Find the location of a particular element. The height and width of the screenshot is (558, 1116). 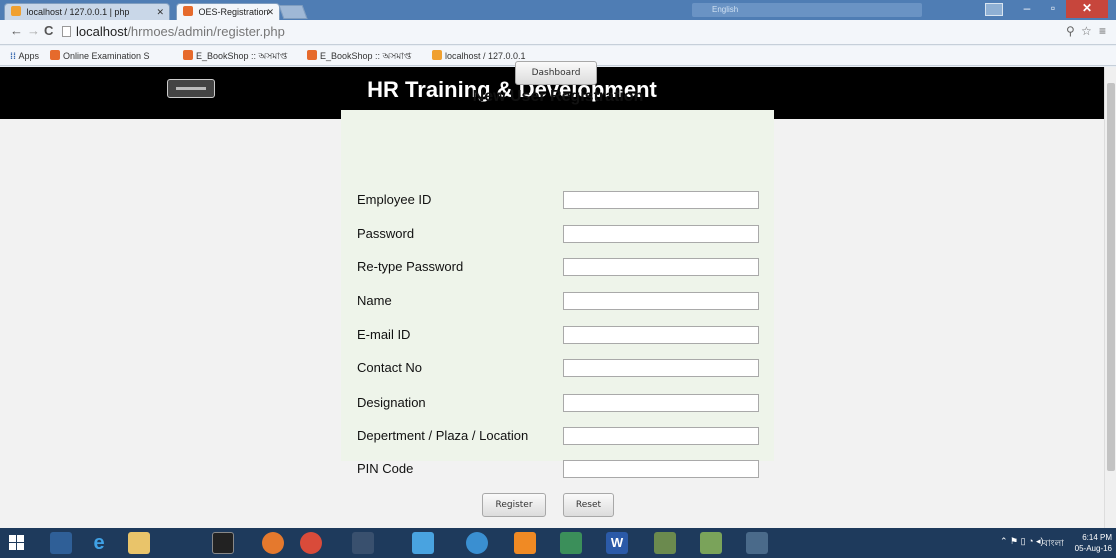

page-favicon-icon is located at coordinates (188, 11).